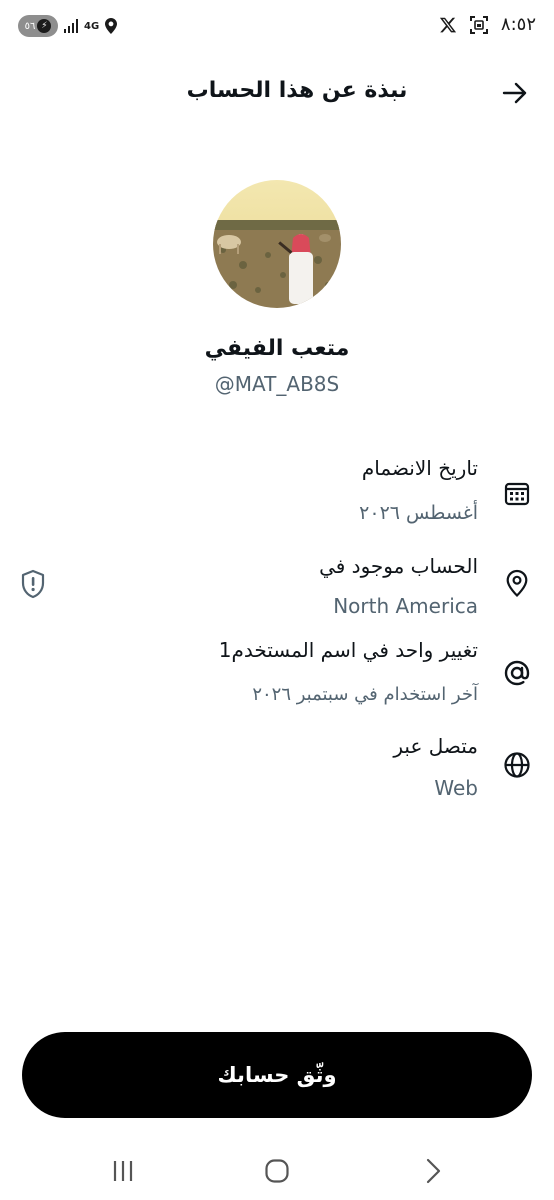  I want to click on info-title: متصل عبر, so click(435, 746).